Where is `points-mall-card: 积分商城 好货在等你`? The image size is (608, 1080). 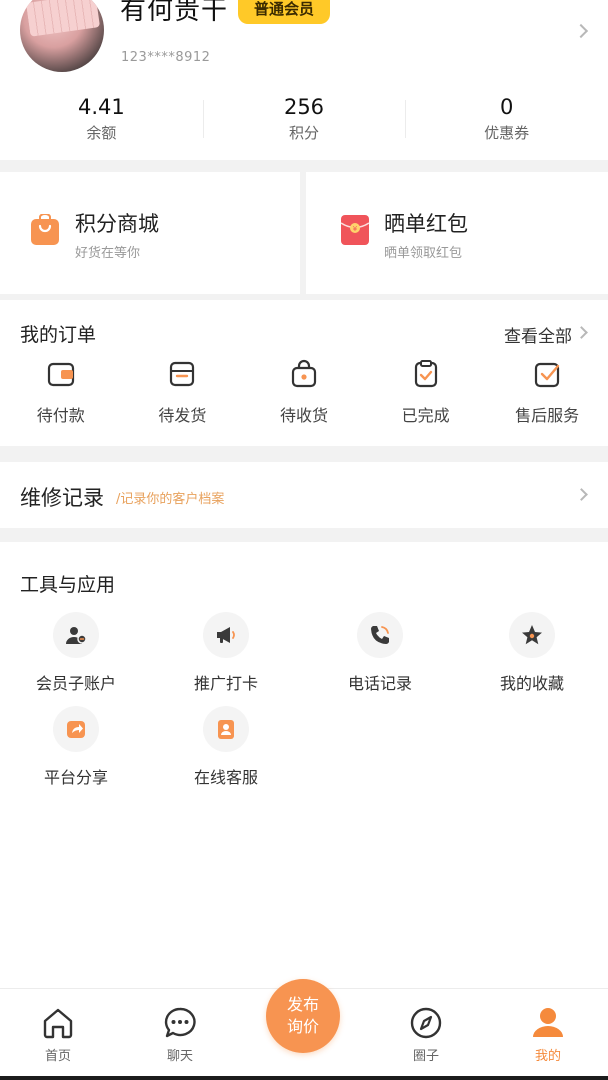 points-mall-card: 积分商城 好货在等你 is located at coordinates (150, 233).